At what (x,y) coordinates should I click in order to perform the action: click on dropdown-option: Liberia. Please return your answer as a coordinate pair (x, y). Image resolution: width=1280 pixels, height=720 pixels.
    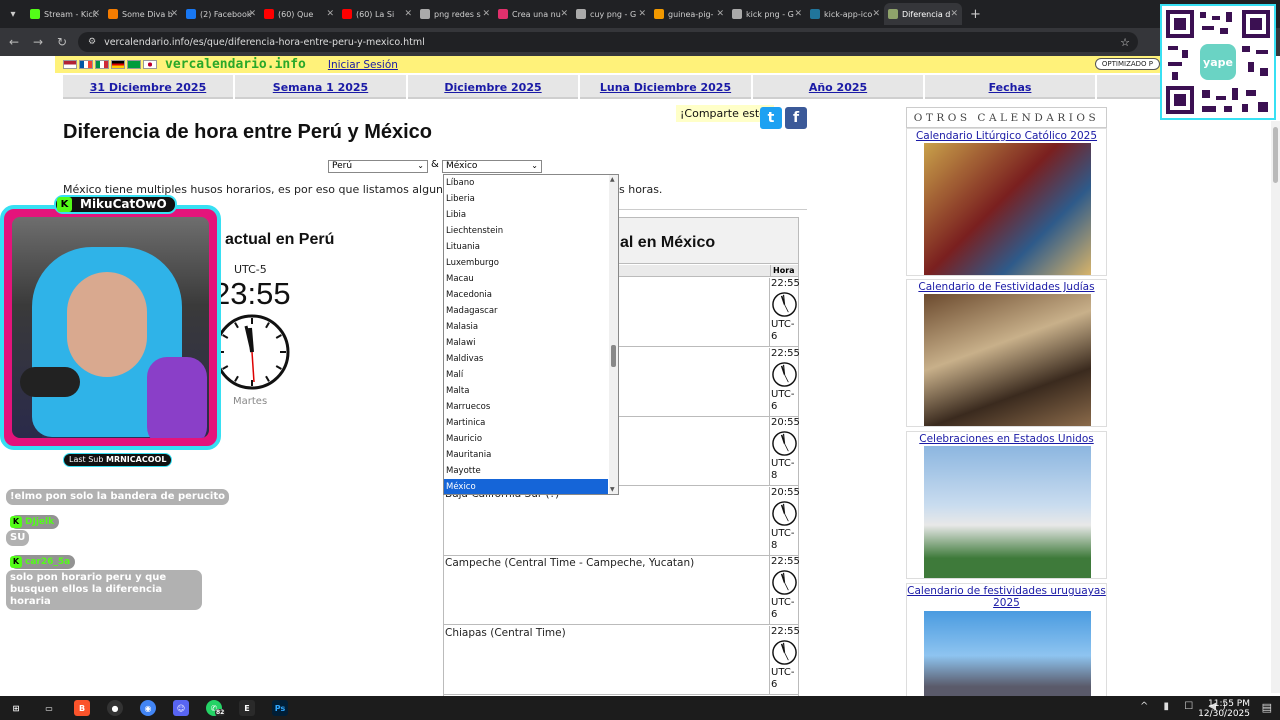
    Looking at the image, I should click on (531, 199).